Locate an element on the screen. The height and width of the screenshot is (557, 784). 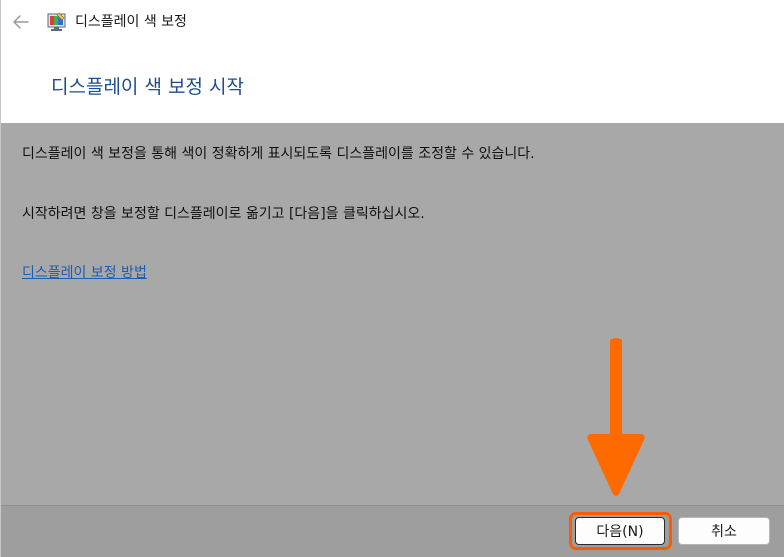
page-header: 디스플레이 색 보정 시작 is located at coordinates (392, 83).